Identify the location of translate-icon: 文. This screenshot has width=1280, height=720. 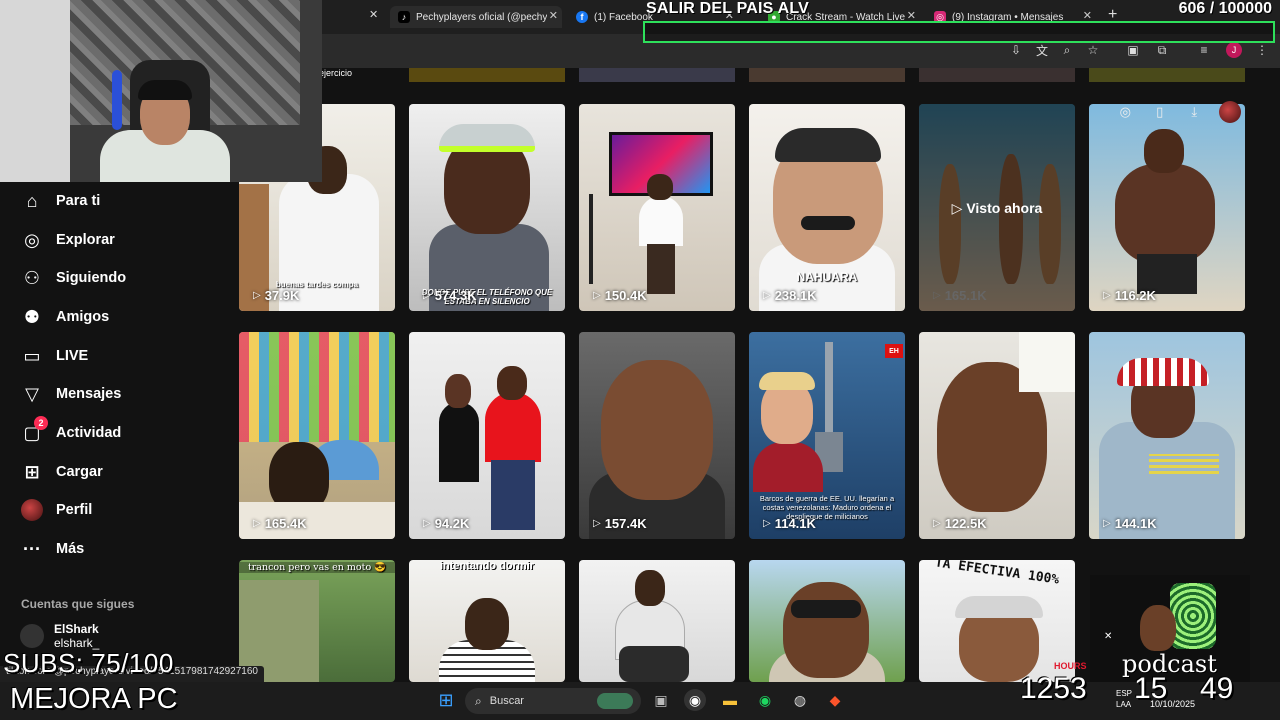
(1042, 50).